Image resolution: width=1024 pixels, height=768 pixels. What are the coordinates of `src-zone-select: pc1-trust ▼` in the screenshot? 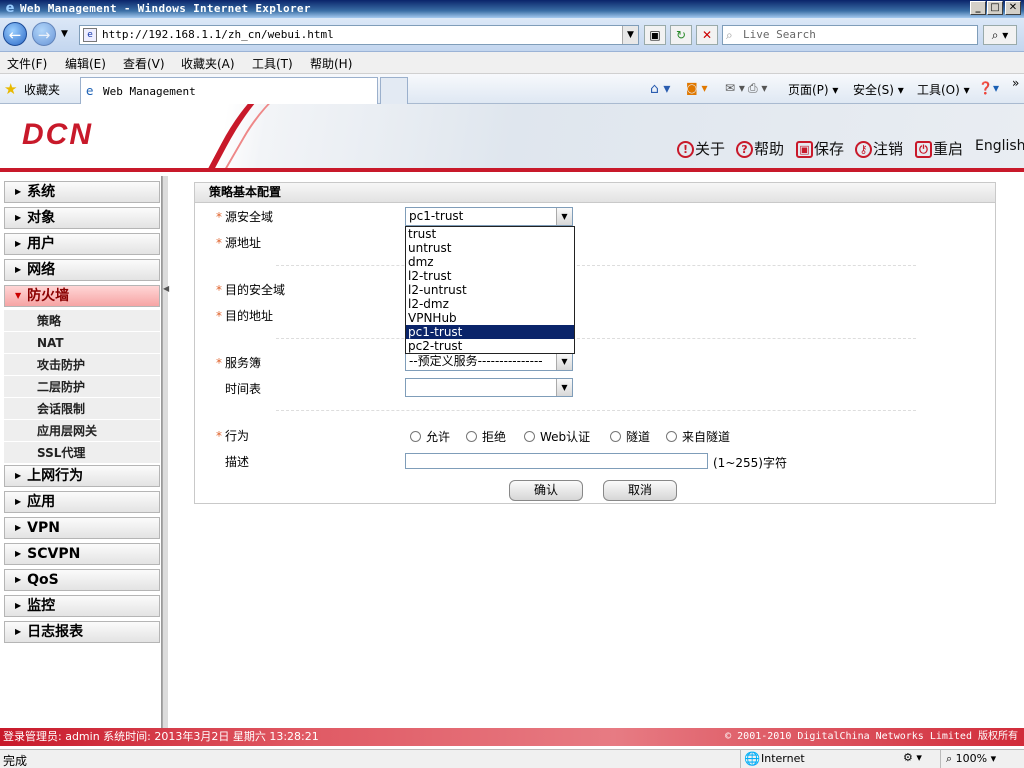 It's located at (489, 216).